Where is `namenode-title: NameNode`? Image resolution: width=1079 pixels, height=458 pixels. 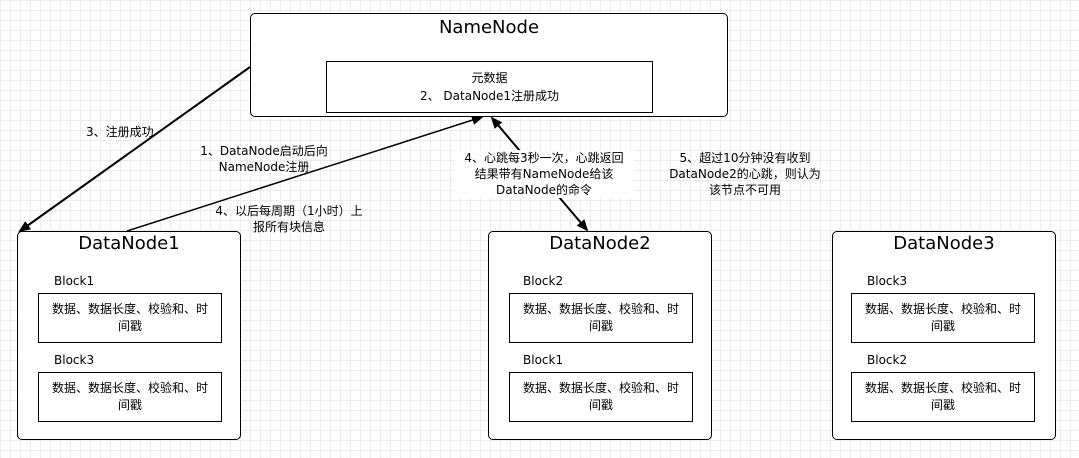
namenode-title: NameNode is located at coordinates (489, 27).